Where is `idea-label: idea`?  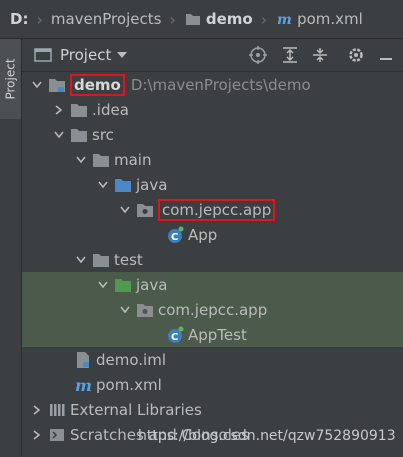 idea-label: idea is located at coordinates (112, 109).